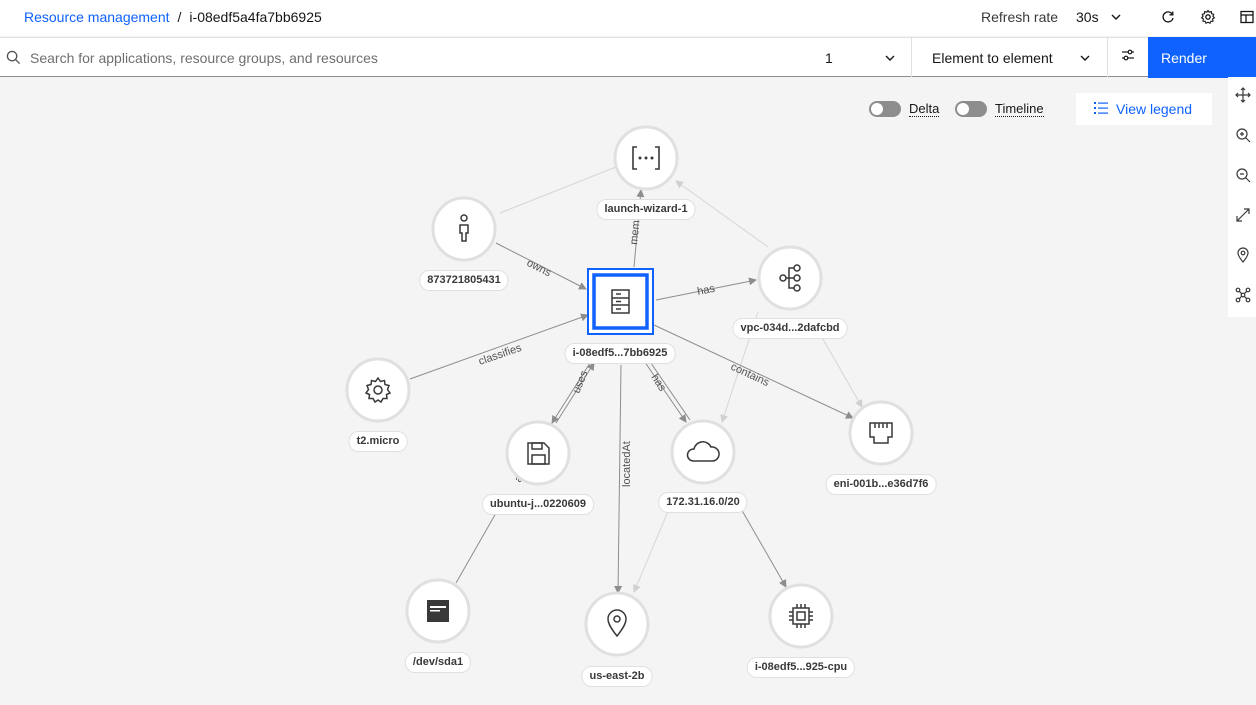 The image size is (1256, 705). What do you see at coordinates (1087, 17) in the screenshot?
I see `refresh-rate-value: 30s` at bounding box center [1087, 17].